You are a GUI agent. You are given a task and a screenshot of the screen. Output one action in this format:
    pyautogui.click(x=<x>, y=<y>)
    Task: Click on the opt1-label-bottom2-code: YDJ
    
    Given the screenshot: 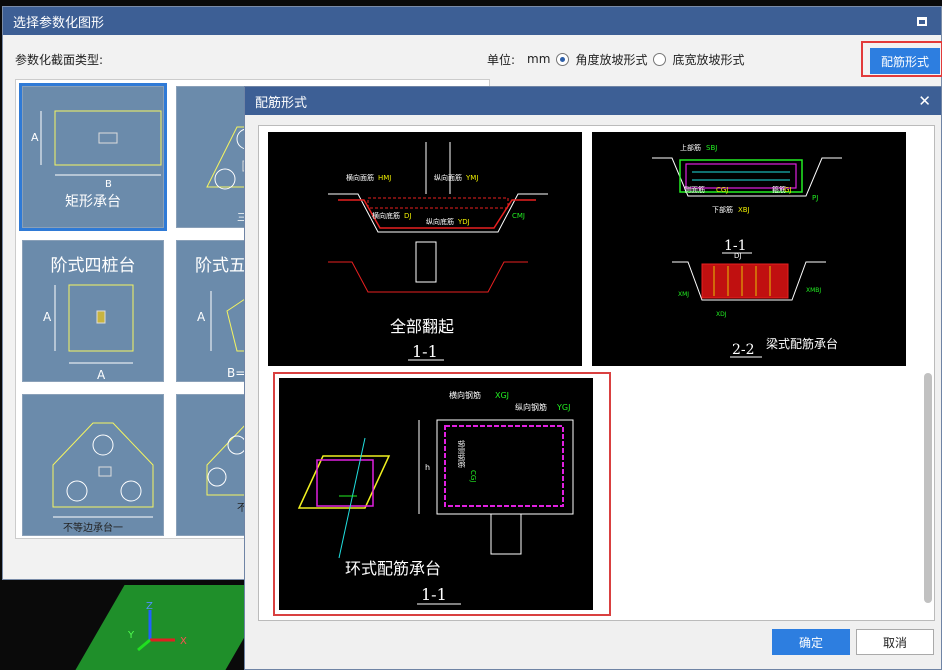 What is the action you would take?
    pyautogui.click(x=463, y=222)
    